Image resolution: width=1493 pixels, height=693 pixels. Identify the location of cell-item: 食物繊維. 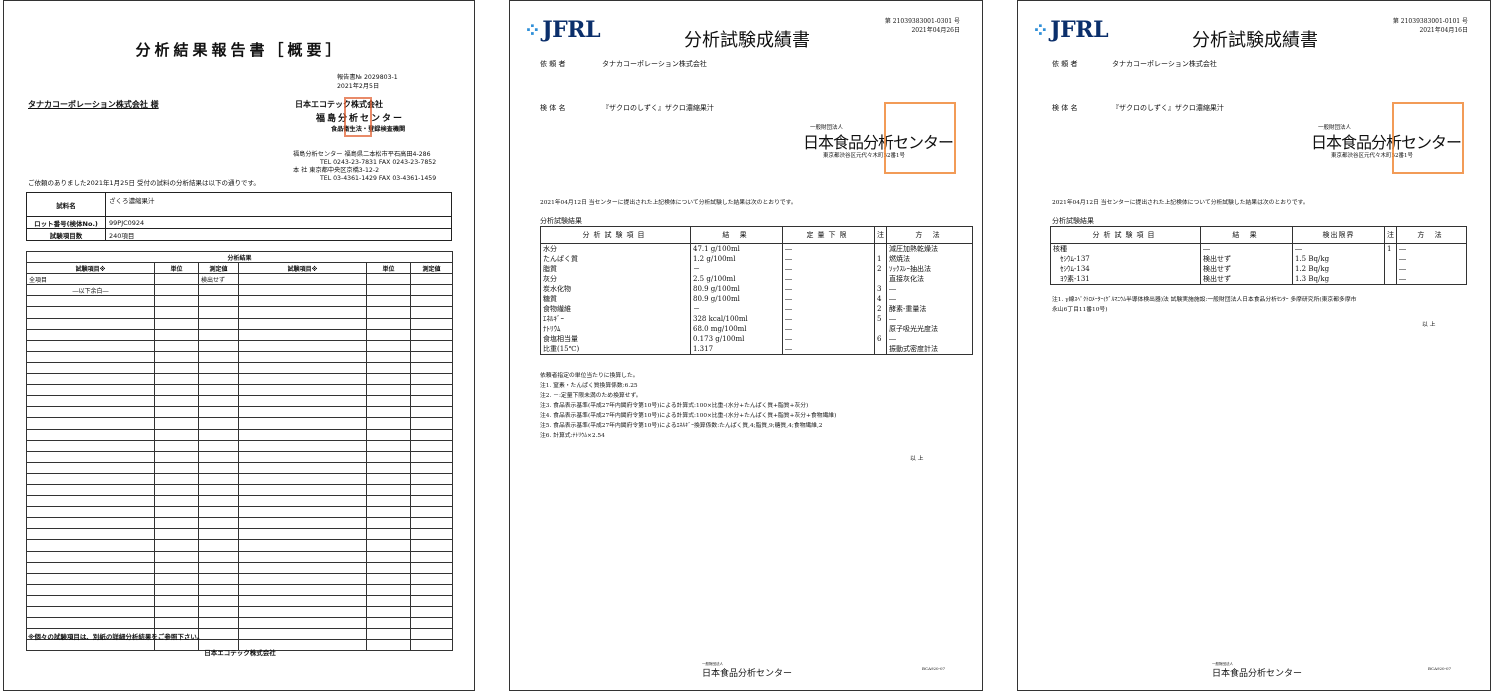
(615, 309).